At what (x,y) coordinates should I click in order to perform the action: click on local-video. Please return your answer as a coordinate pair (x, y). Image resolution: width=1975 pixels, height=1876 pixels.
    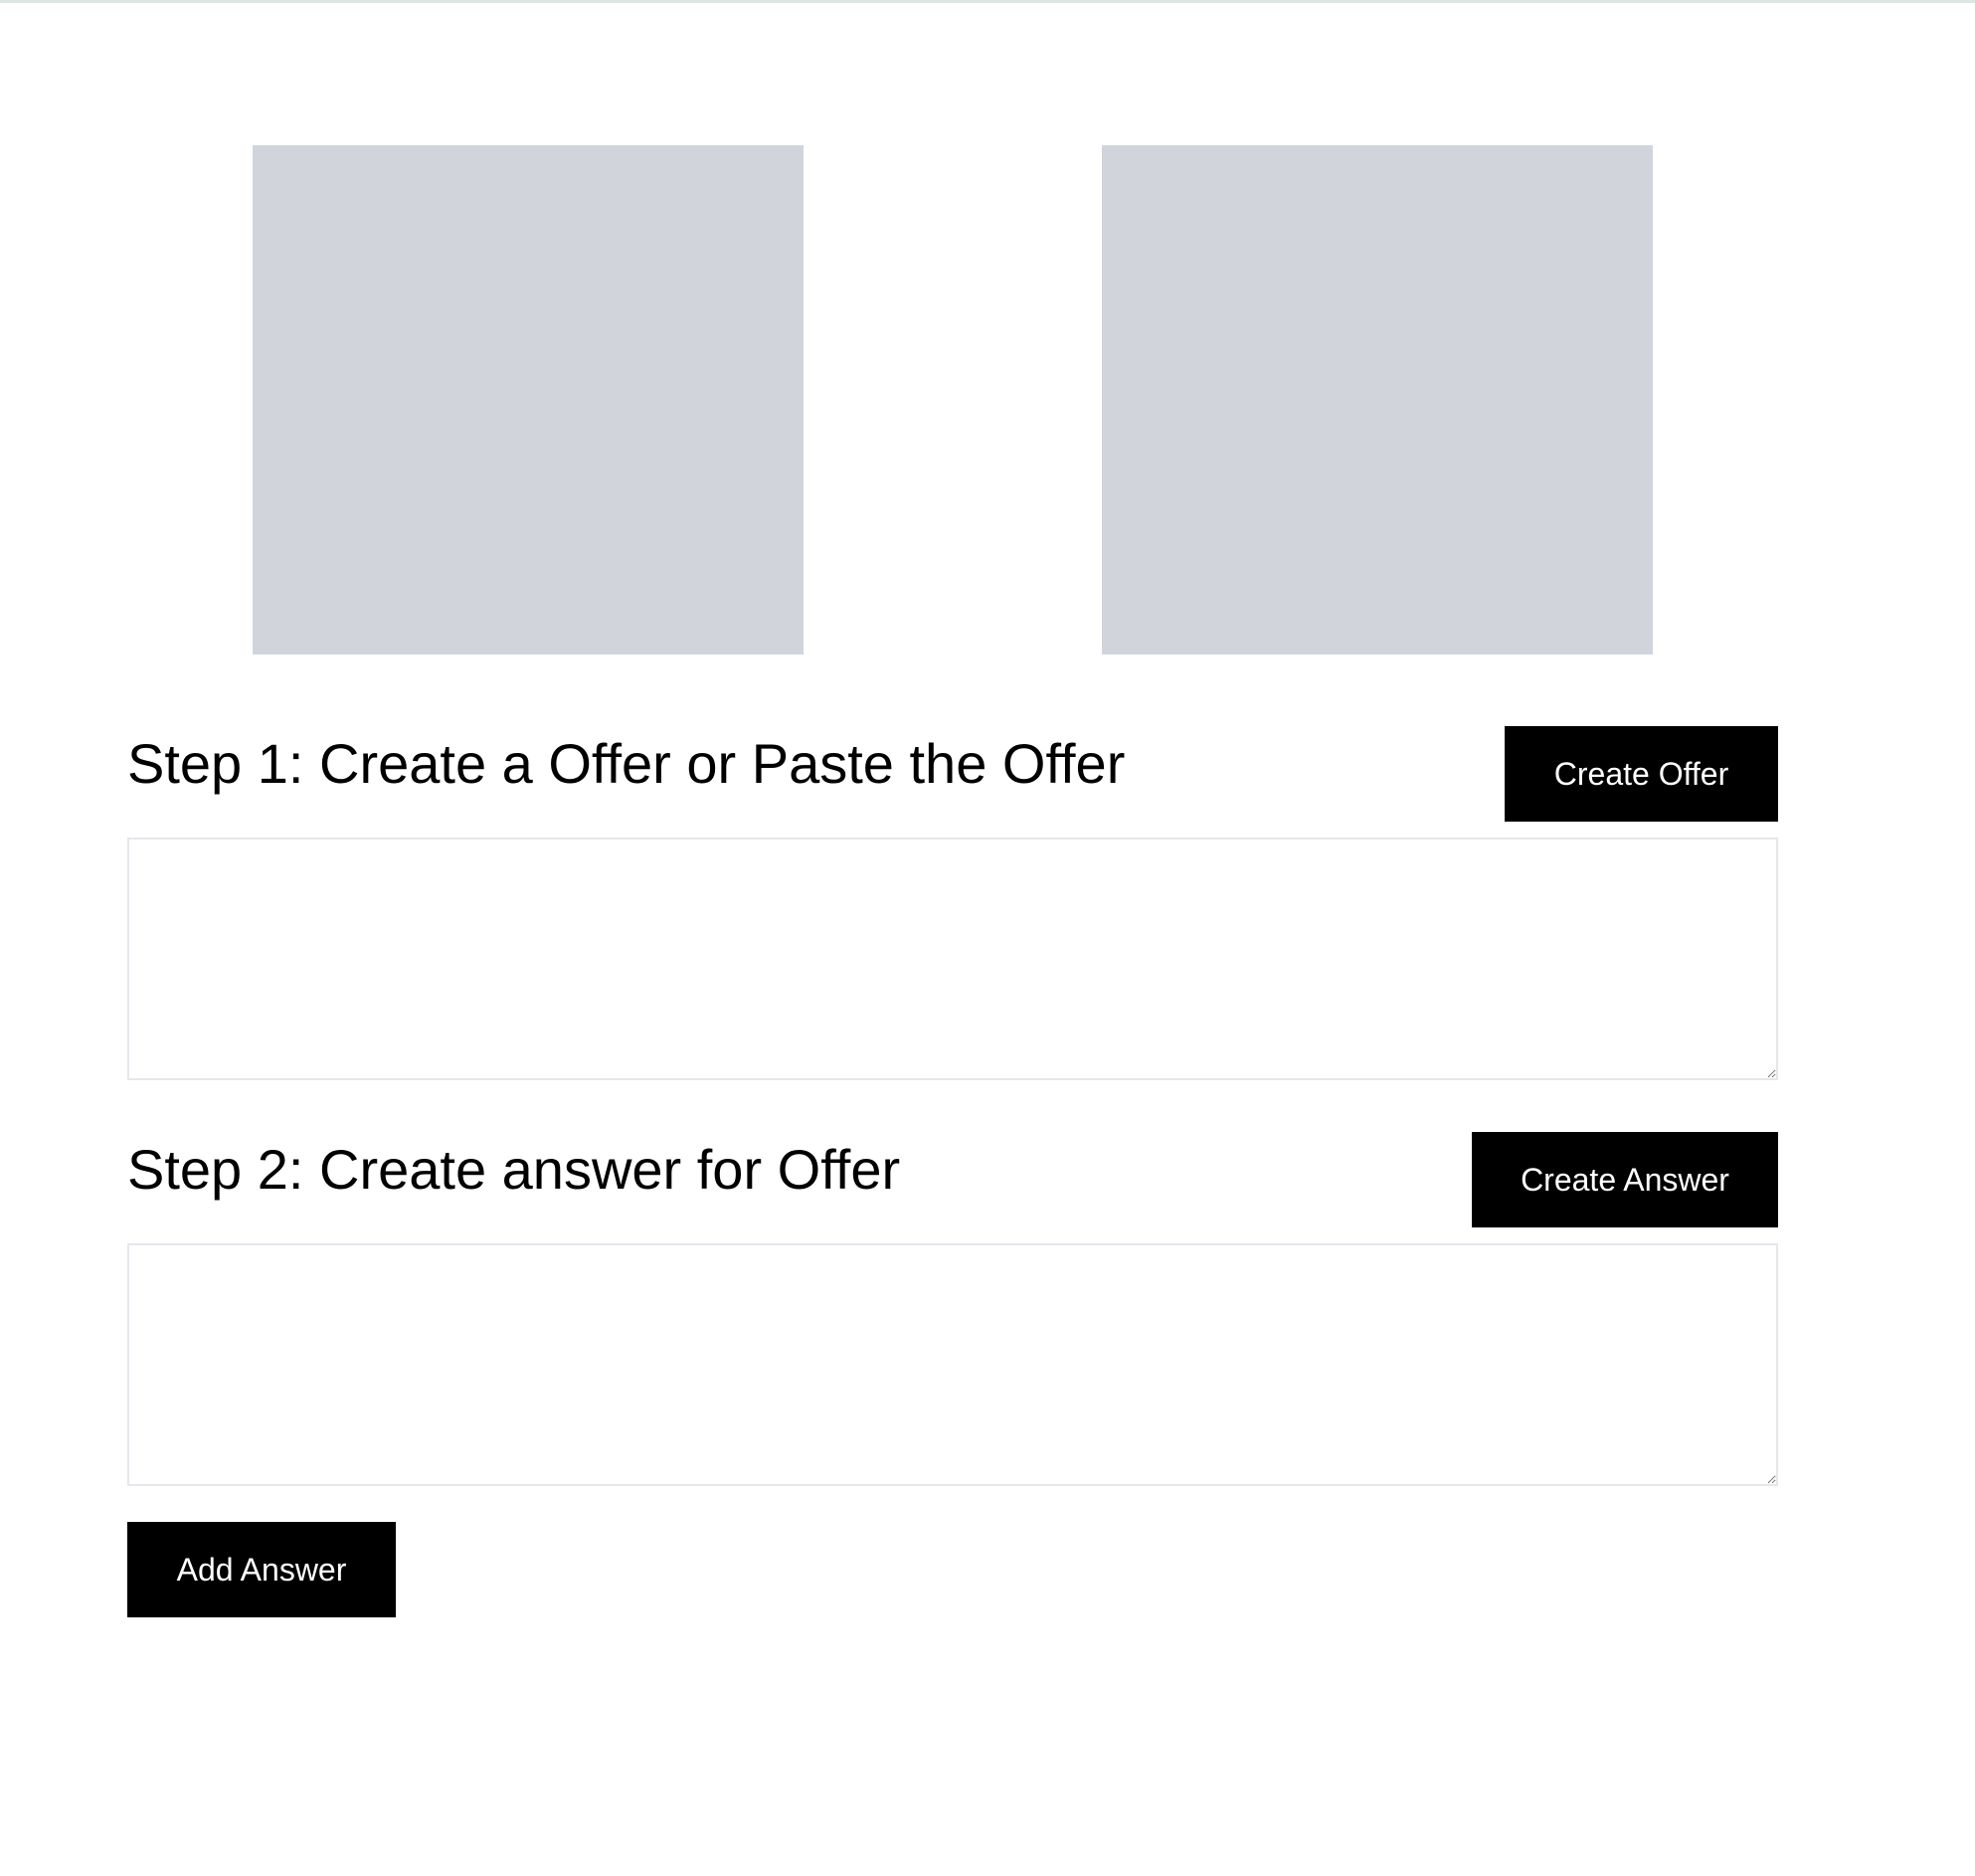
    Looking at the image, I should click on (528, 400).